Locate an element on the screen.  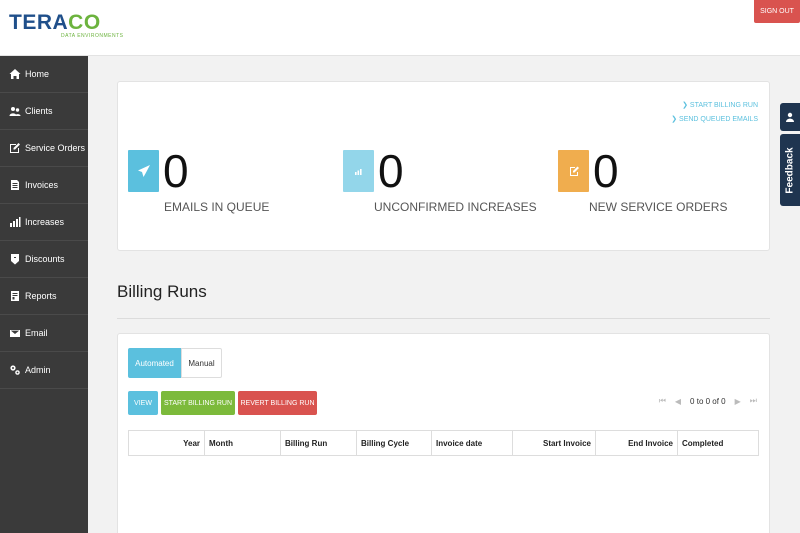
envelope-icon is located at coordinates (15, 333).